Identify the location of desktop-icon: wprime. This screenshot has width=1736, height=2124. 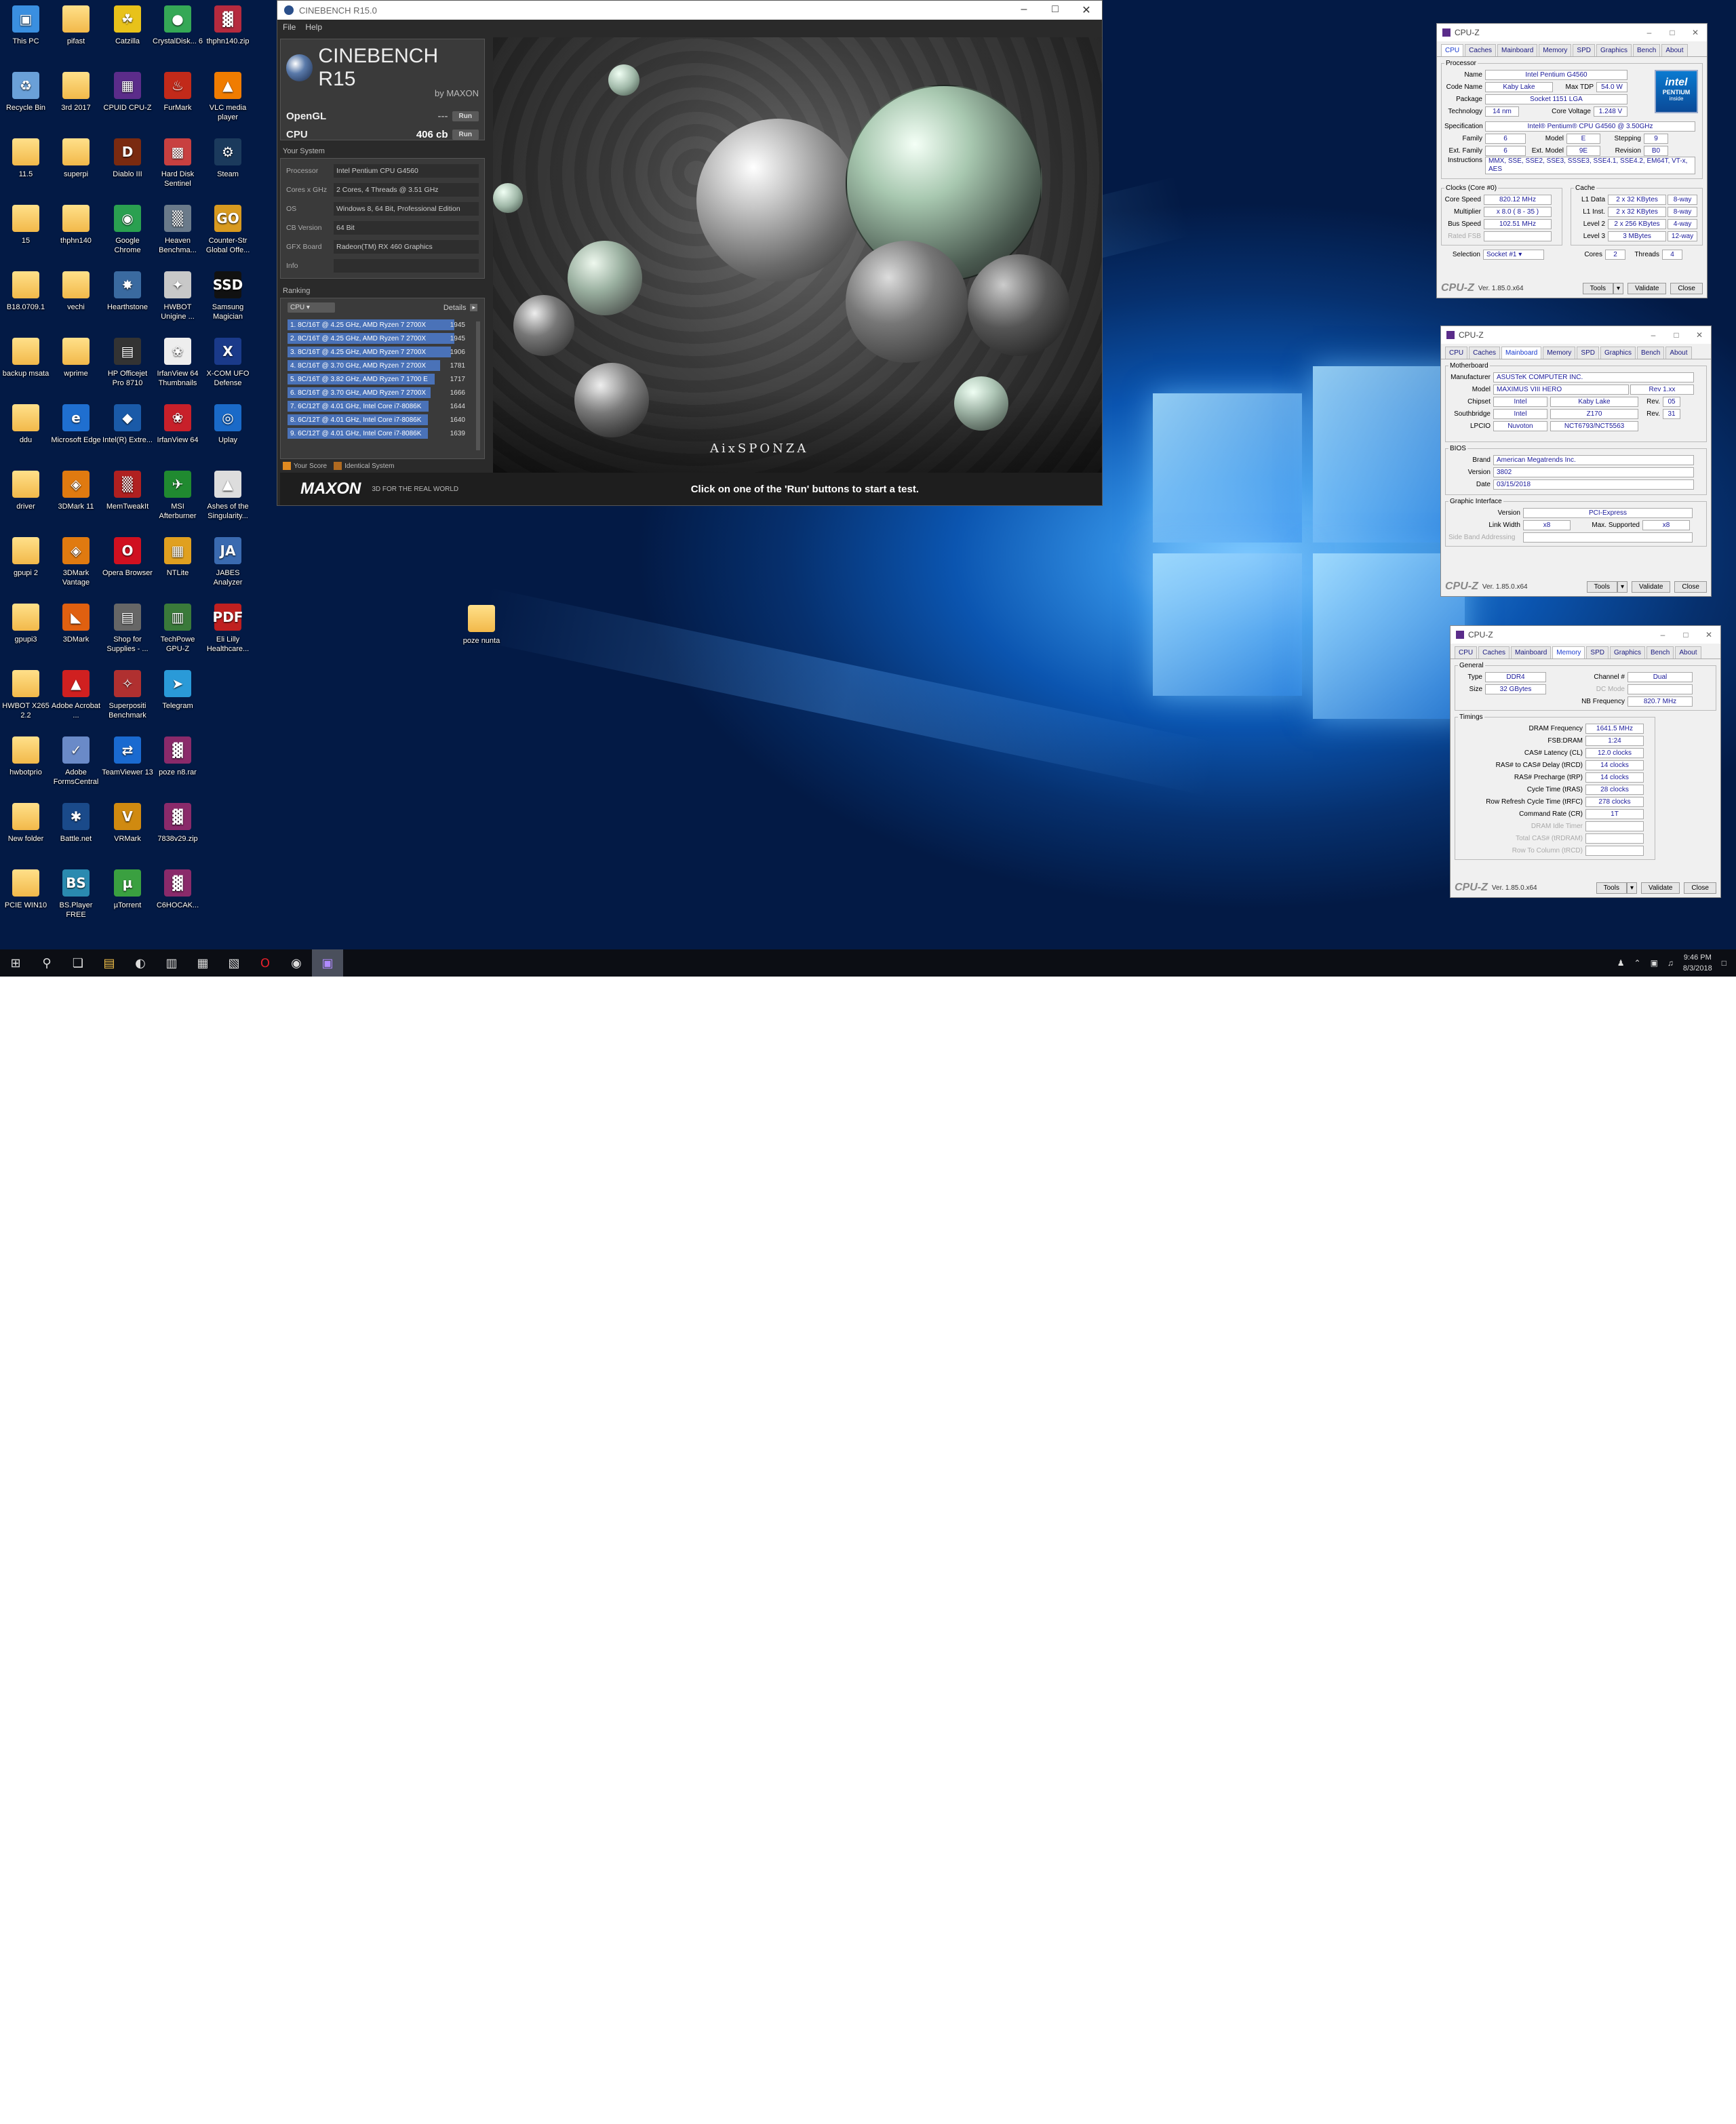
(76, 358).